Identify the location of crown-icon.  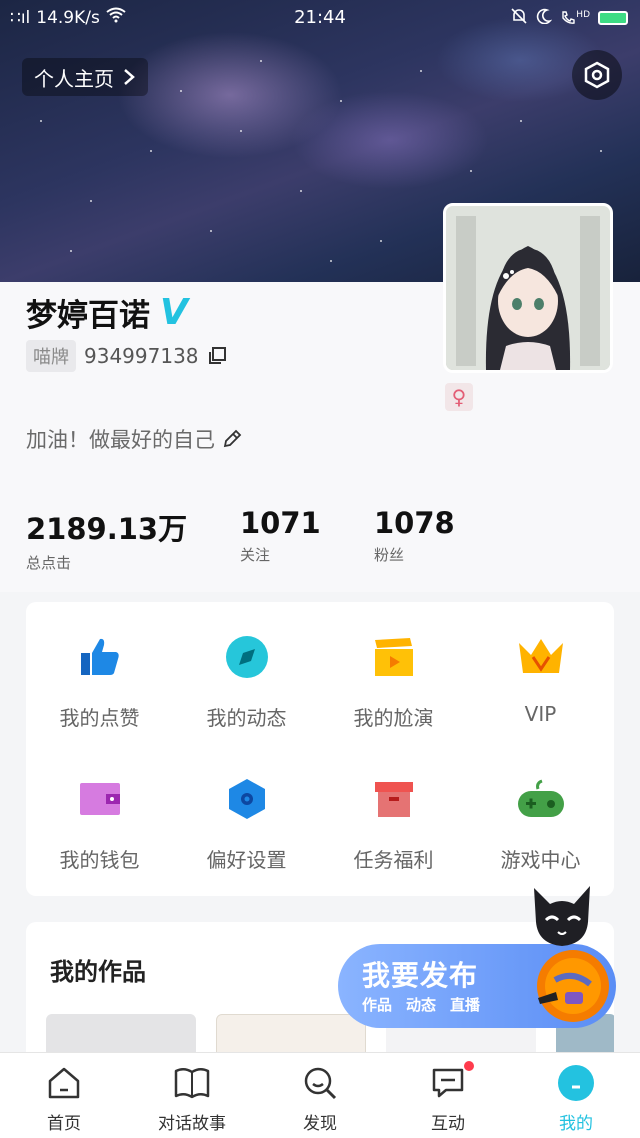
(541, 657).